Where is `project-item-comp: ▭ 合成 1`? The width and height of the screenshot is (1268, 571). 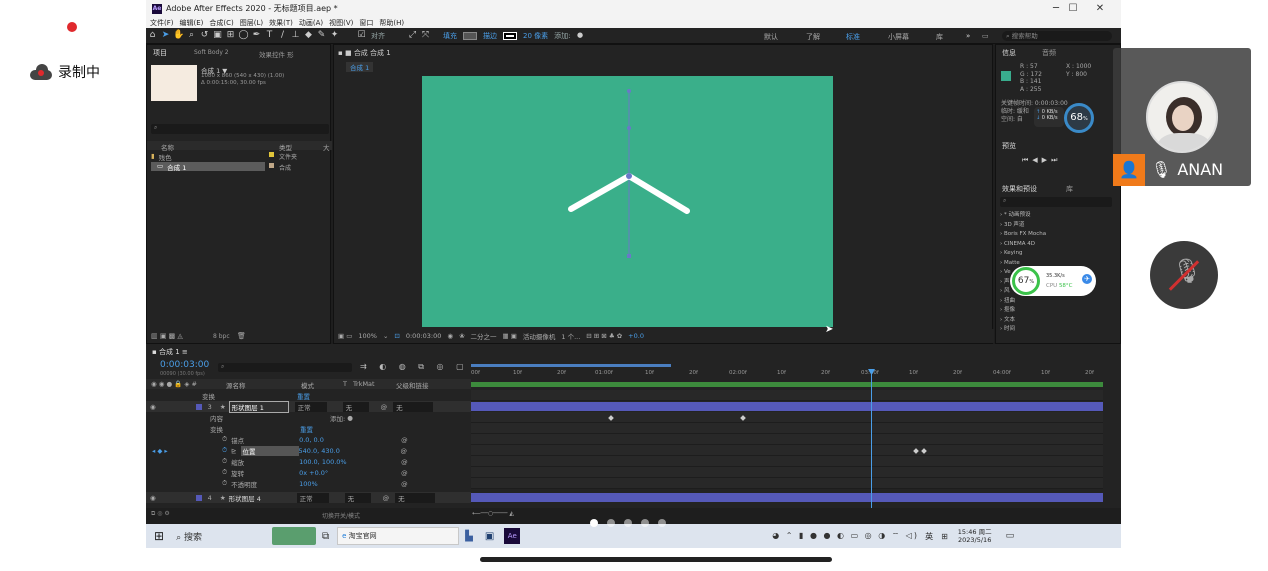 project-item-comp: ▭ 合成 1 is located at coordinates (208, 167).